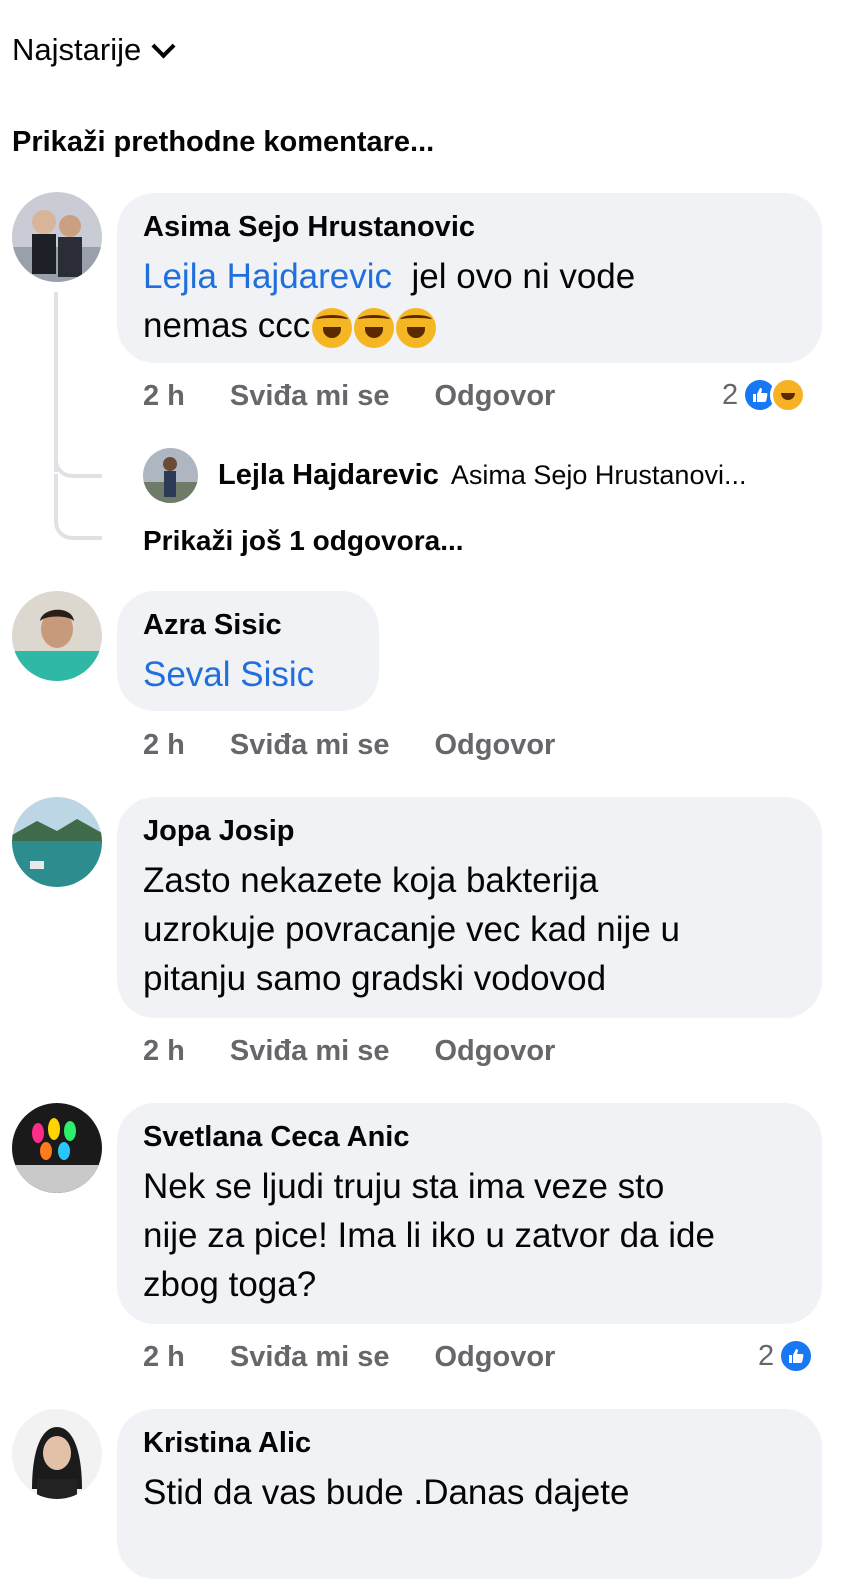  I want to click on comment-text-line: nemas ccc, so click(227, 325).